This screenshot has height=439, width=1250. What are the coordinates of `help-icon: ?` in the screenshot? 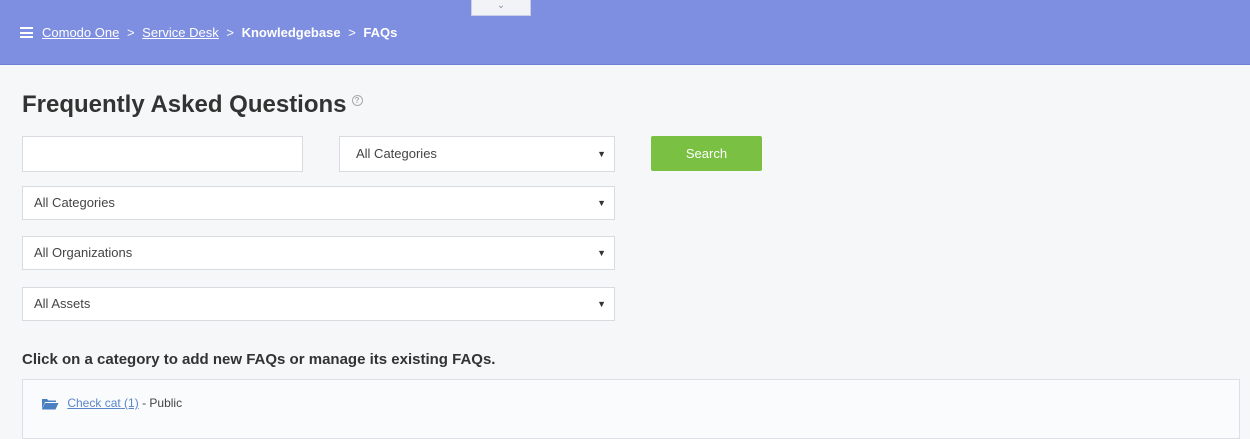 It's located at (357, 100).